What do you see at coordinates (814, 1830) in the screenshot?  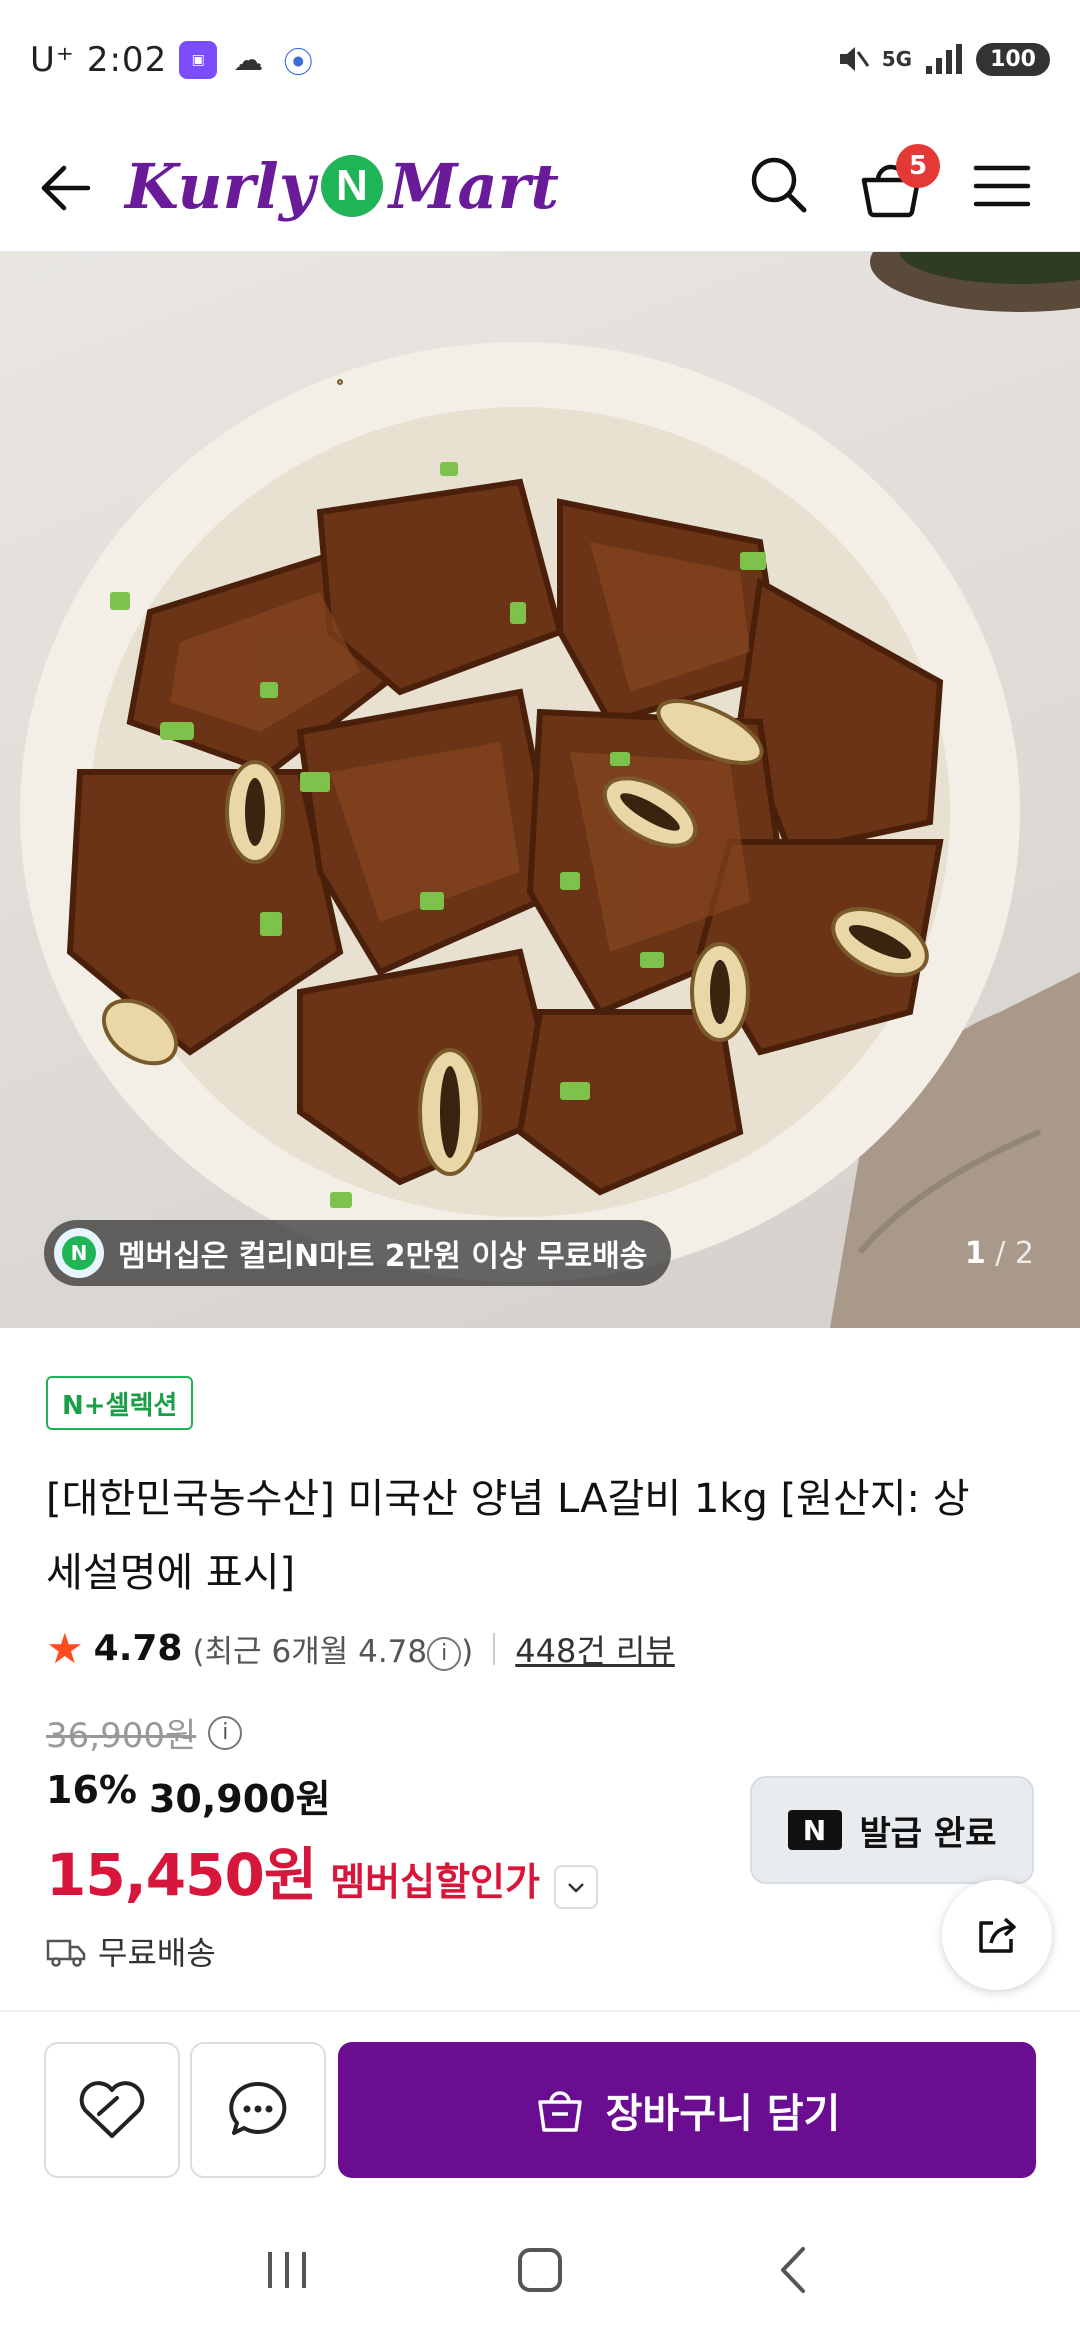 I see `naver-n-icon: N` at bounding box center [814, 1830].